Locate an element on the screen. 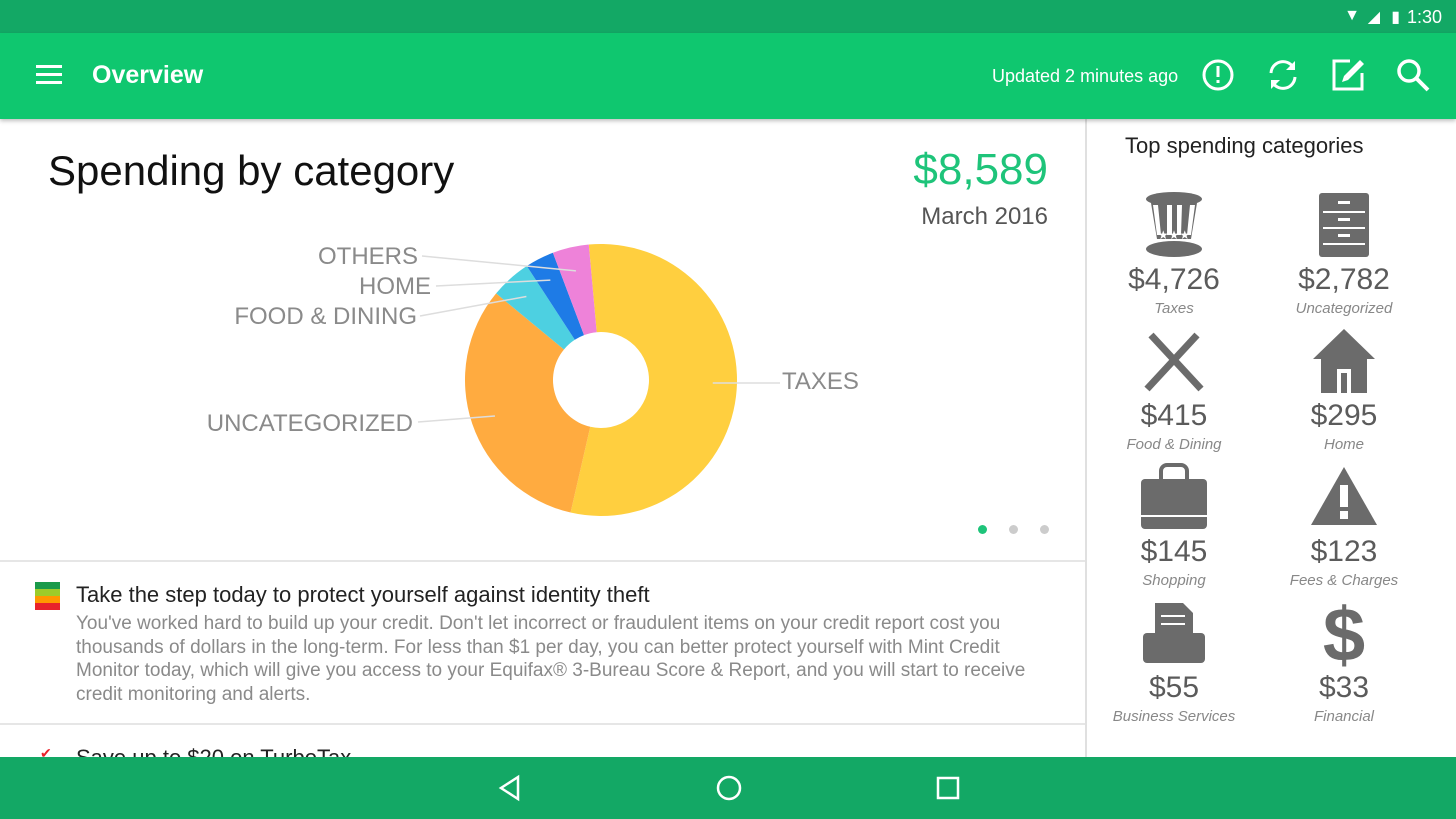 The height and width of the screenshot is (819, 1456). slice-taxes is located at coordinates (654, 380).